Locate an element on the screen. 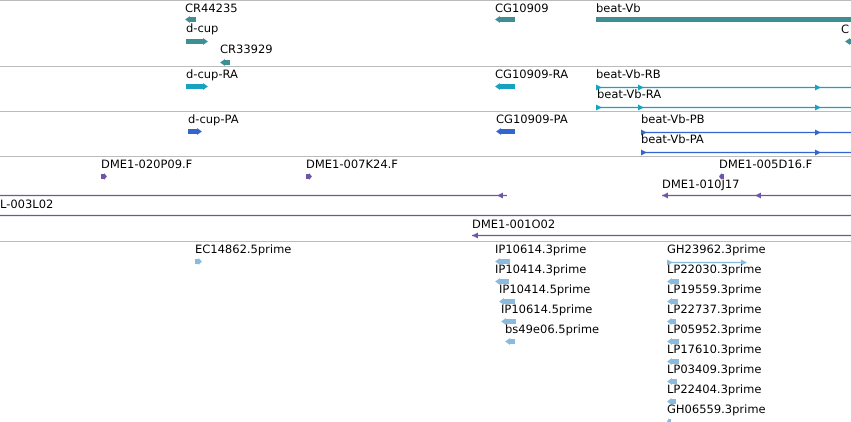 The height and width of the screenshot is (422, 851). feature-label: IP10614.3prime is located at coordinates (540, 249).